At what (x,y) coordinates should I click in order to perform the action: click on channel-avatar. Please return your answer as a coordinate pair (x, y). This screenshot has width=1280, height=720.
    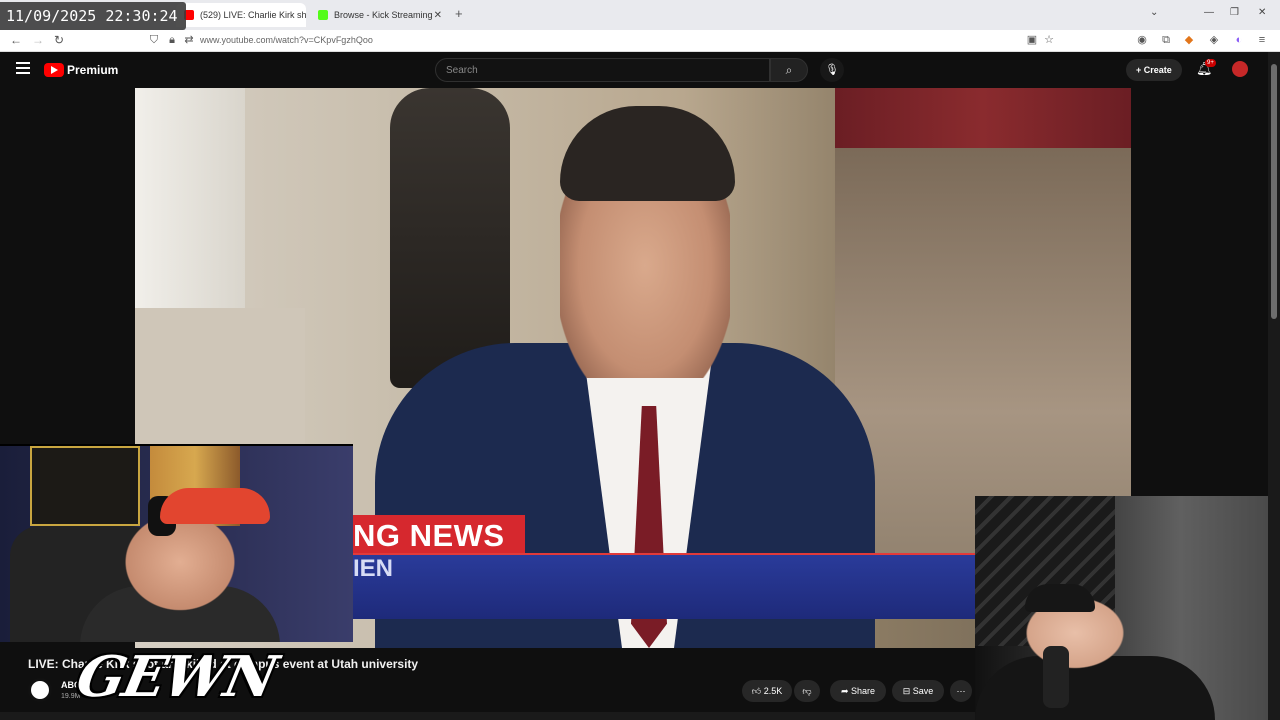
    Looking at the image, I should click on (40, 690).